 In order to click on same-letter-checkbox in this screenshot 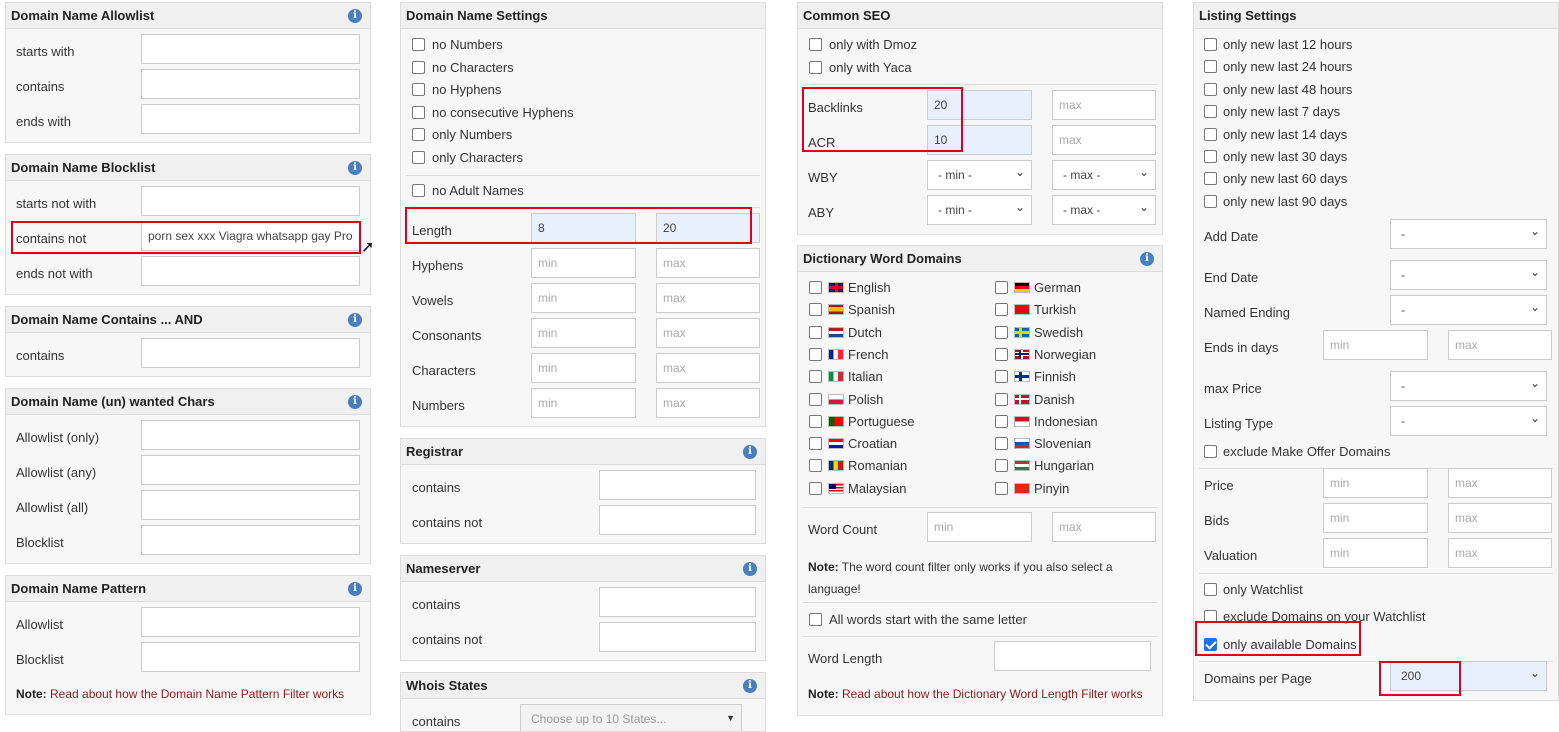, I will do `click(815, 619)`.